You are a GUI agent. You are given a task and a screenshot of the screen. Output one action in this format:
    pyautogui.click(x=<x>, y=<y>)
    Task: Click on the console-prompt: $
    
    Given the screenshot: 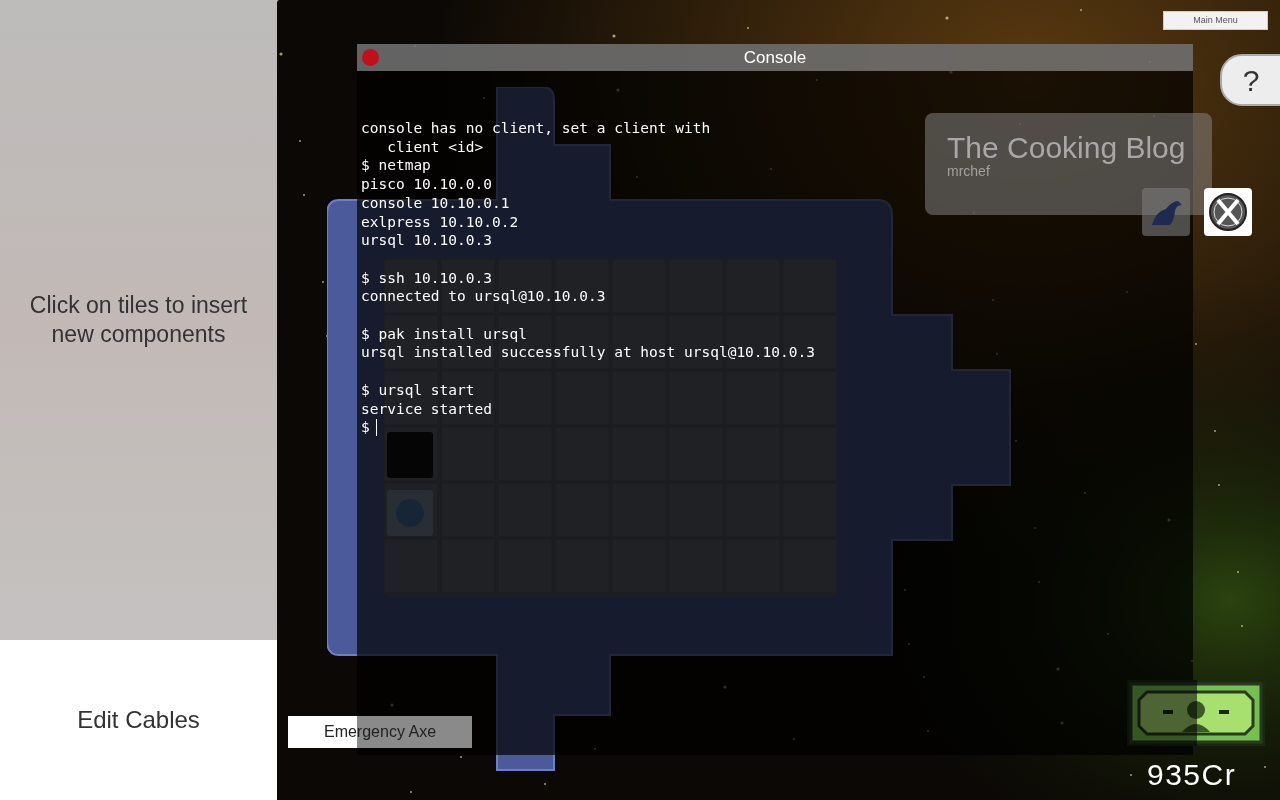 What is the action you would take?
    pyautogui.click(x=365, y=427)
    